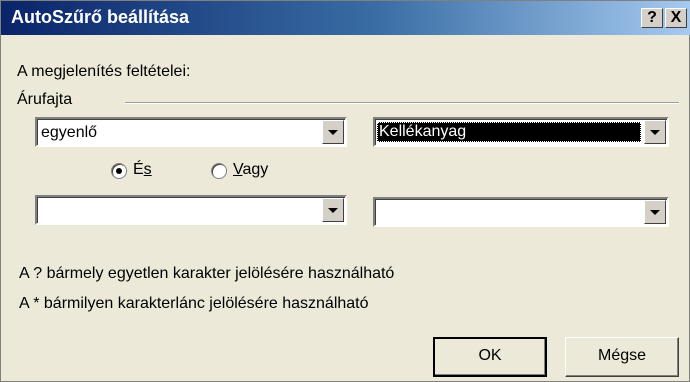  Describe the element at coordinates (622, 357) in the screenshot. I see `cancel-button: Mégse` at that location.